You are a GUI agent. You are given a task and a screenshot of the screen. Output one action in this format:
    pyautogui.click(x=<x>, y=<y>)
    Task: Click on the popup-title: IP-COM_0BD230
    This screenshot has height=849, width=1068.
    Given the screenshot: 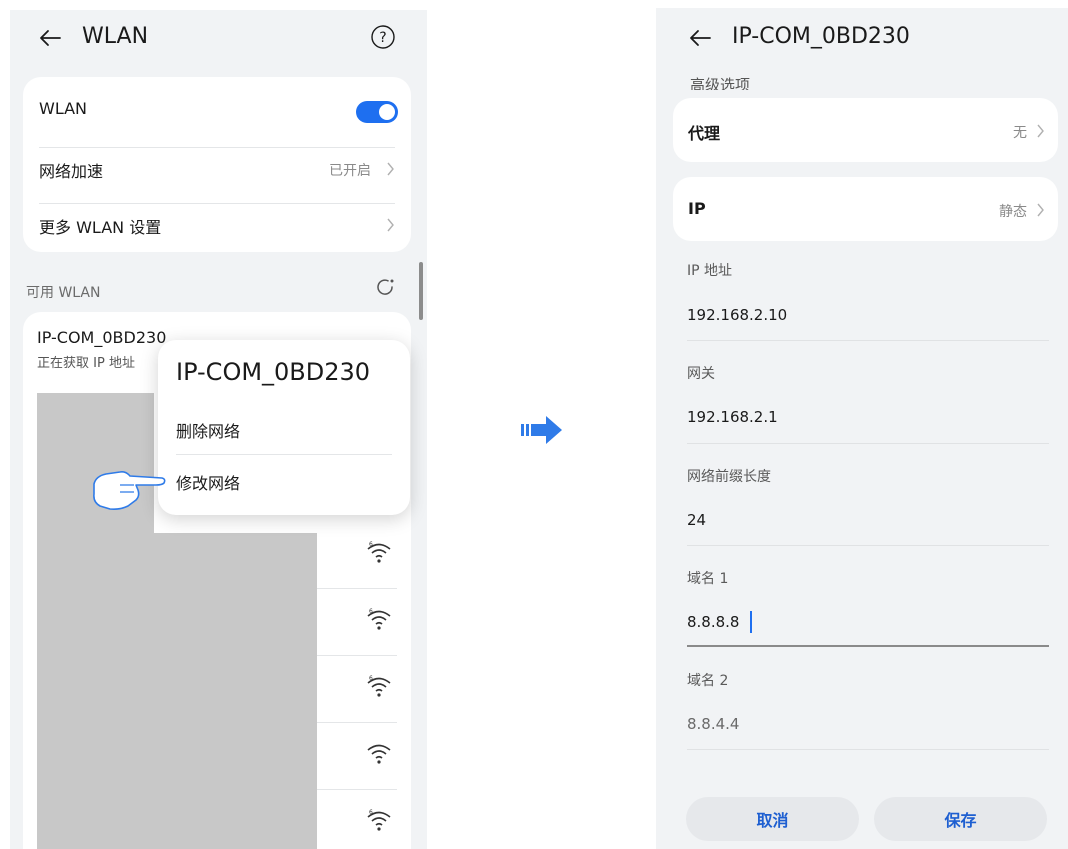 What is the action you would take?
    pyautogui.click(x=273, y=372)
    